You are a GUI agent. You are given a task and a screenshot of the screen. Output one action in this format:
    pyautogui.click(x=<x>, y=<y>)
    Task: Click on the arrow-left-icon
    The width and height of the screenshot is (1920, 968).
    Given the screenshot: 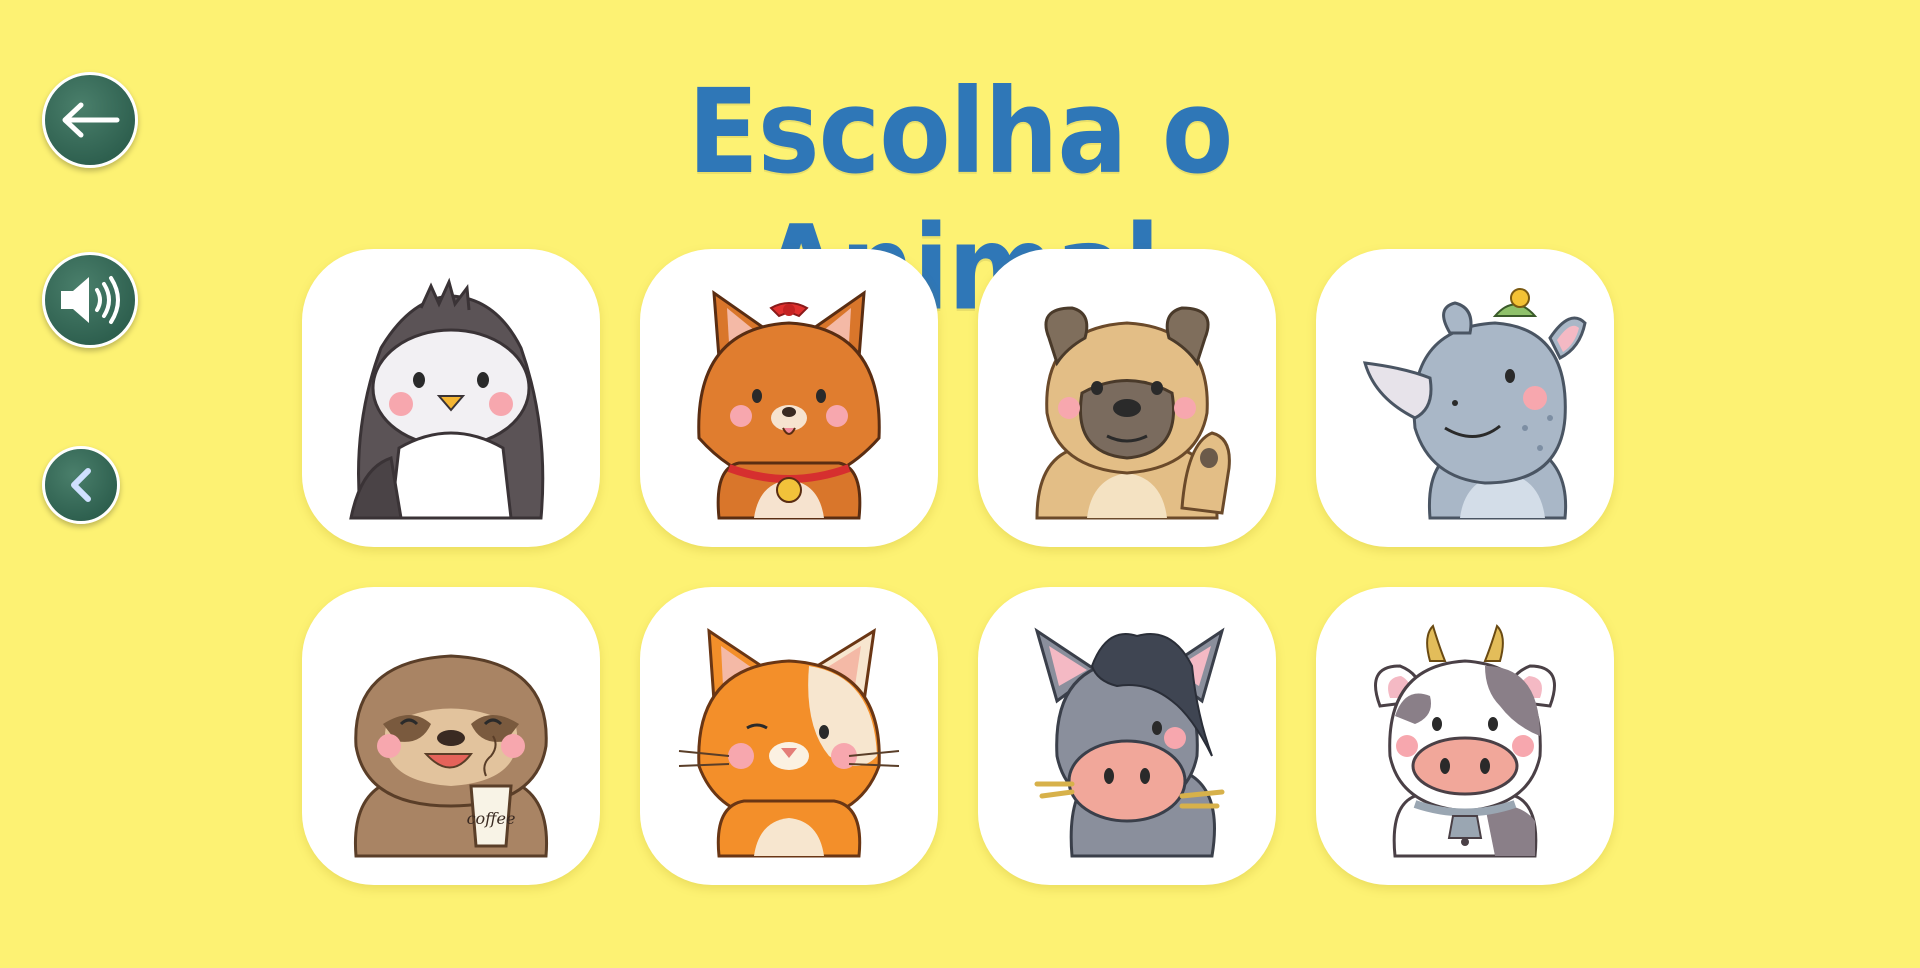 What is the action you would take?
    pyautogui.click(x=91, y=120)
    